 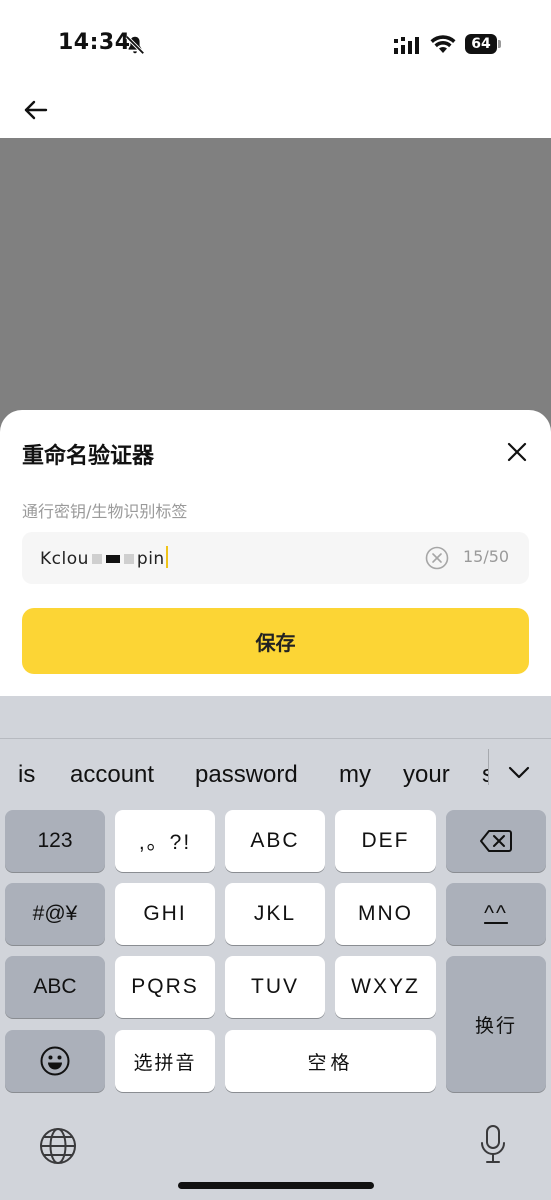 I want to click on key-label: #@¥, so click(x=55, y=913).